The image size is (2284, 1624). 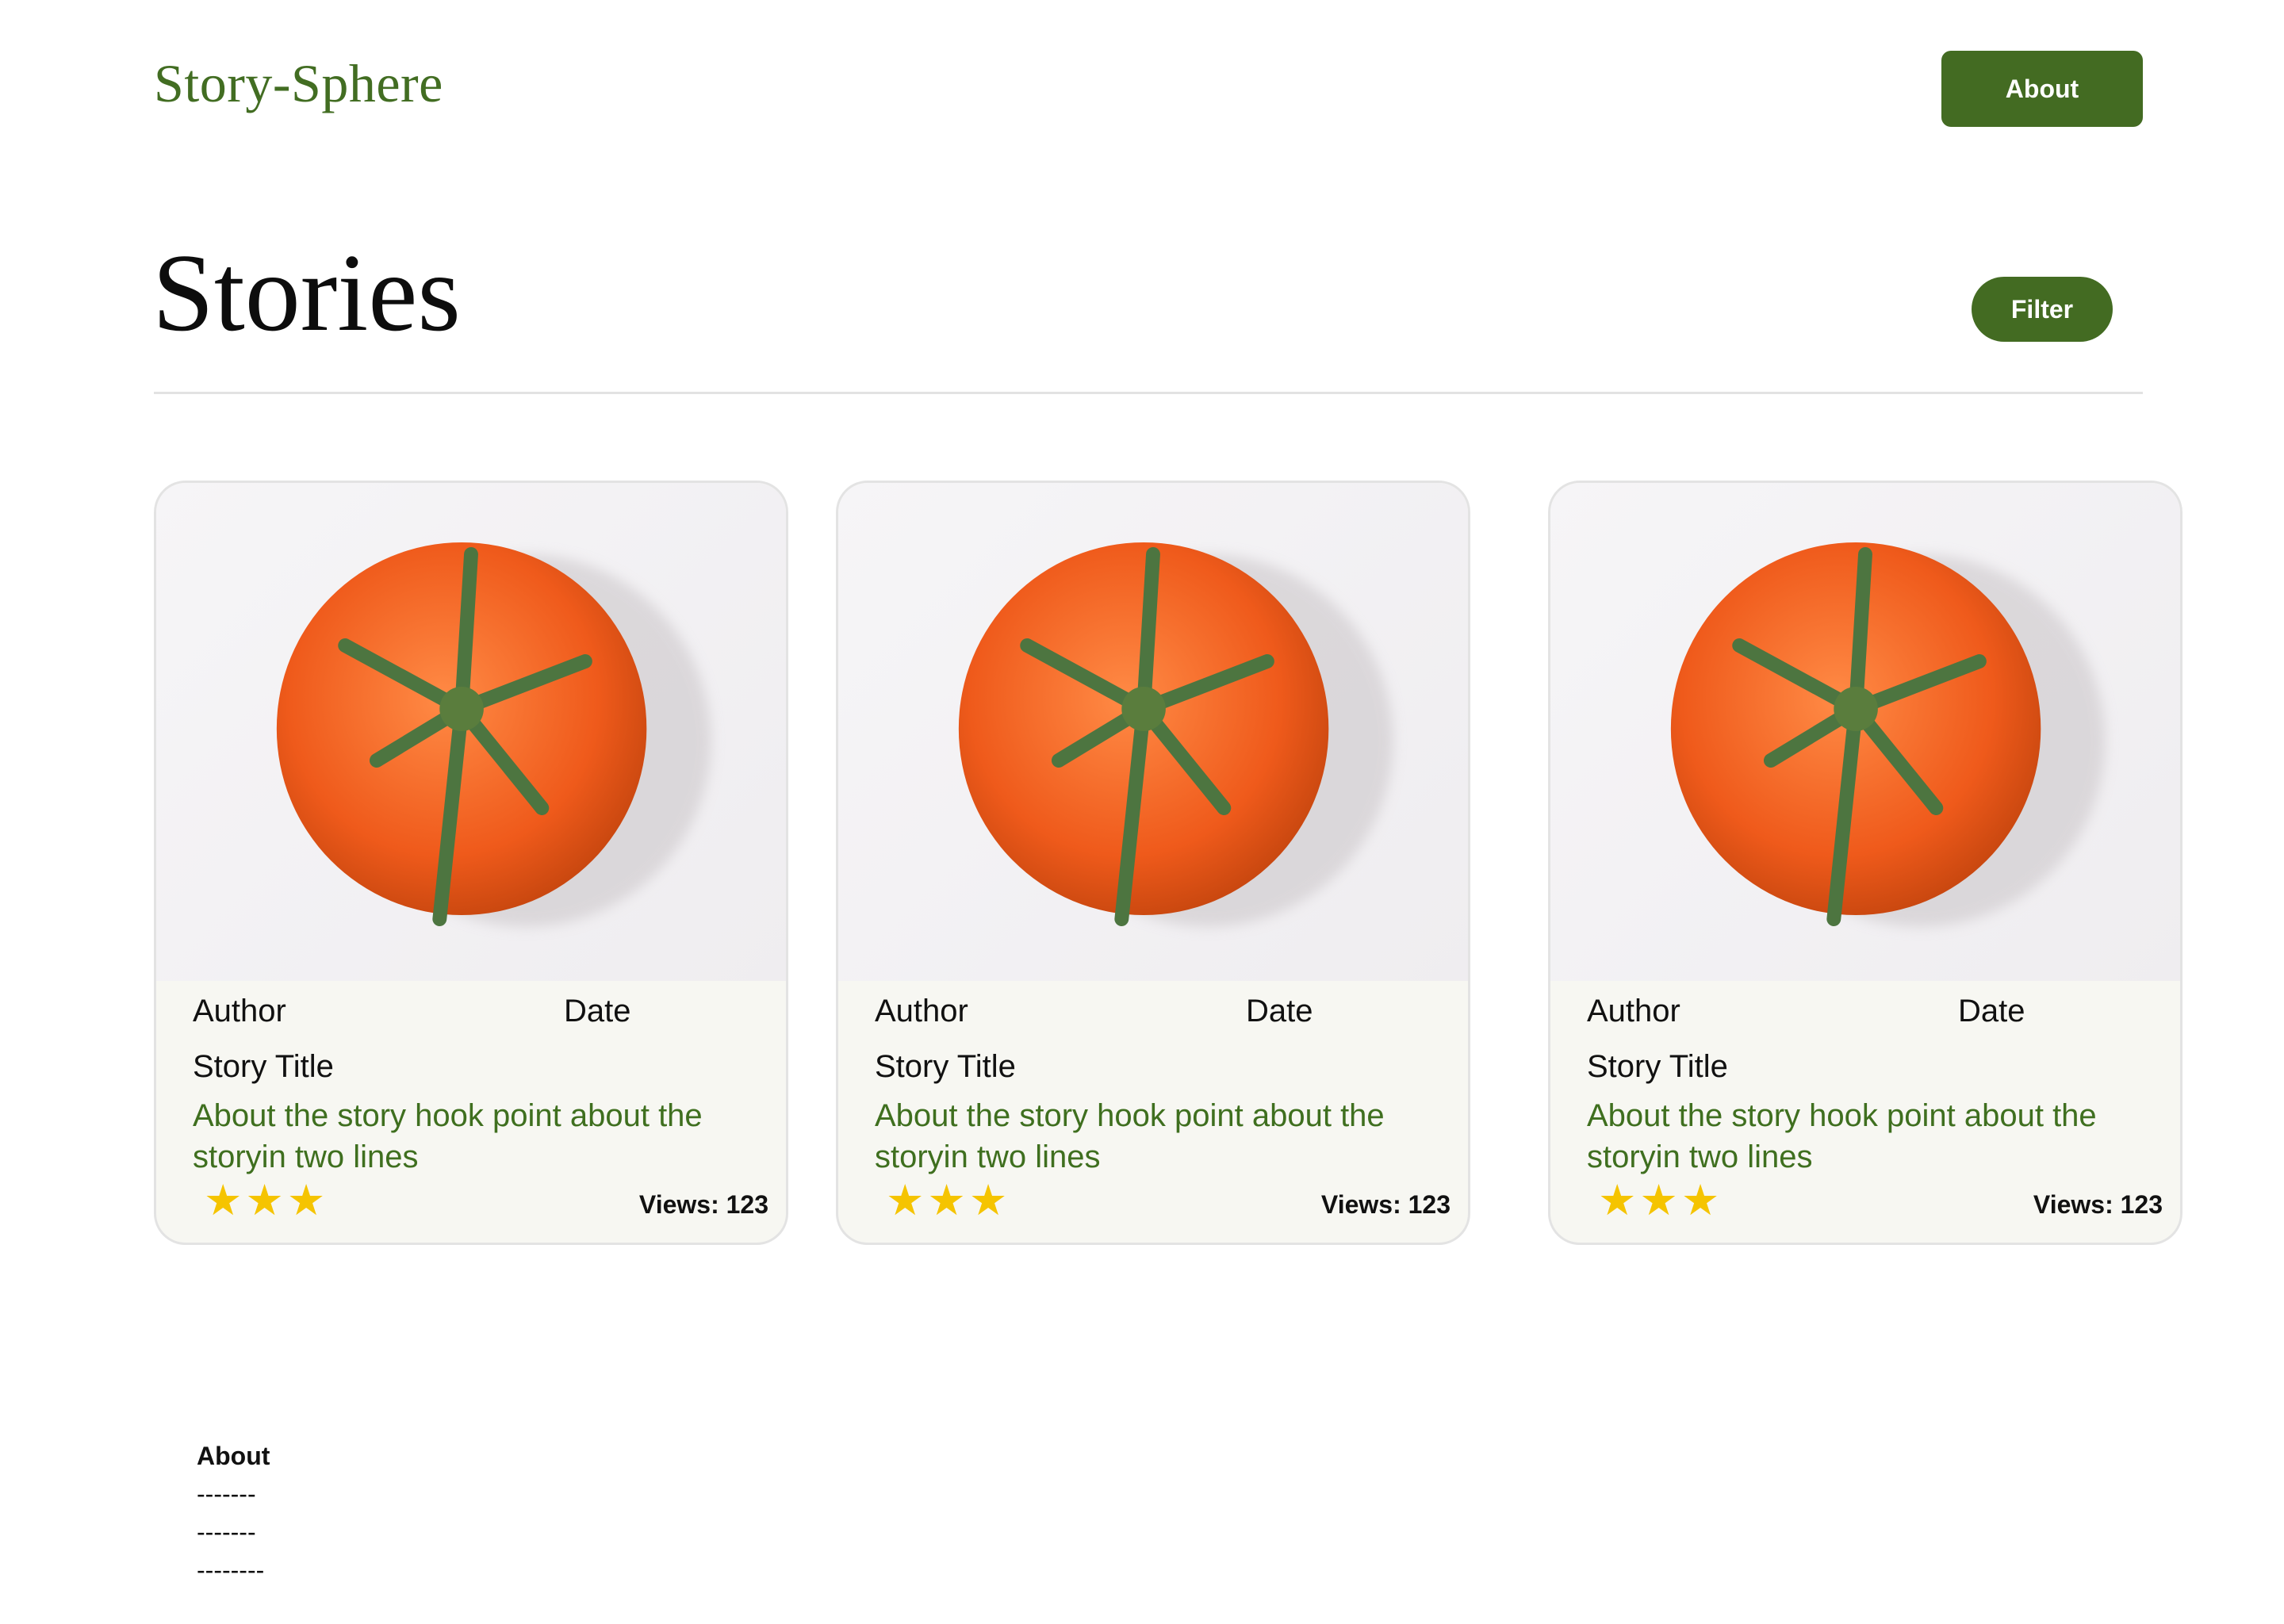 What do you see at coordinates (1148, 393) in the screenshot?
I see `section-divider` at bounding box center [1148, 393].